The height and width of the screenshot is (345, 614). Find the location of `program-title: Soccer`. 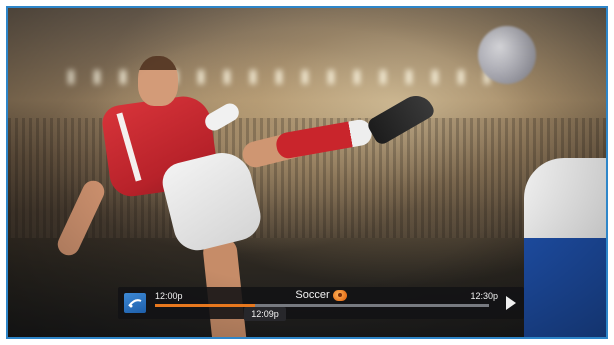

program-title: Soccer is located at coordinates (312, 295).